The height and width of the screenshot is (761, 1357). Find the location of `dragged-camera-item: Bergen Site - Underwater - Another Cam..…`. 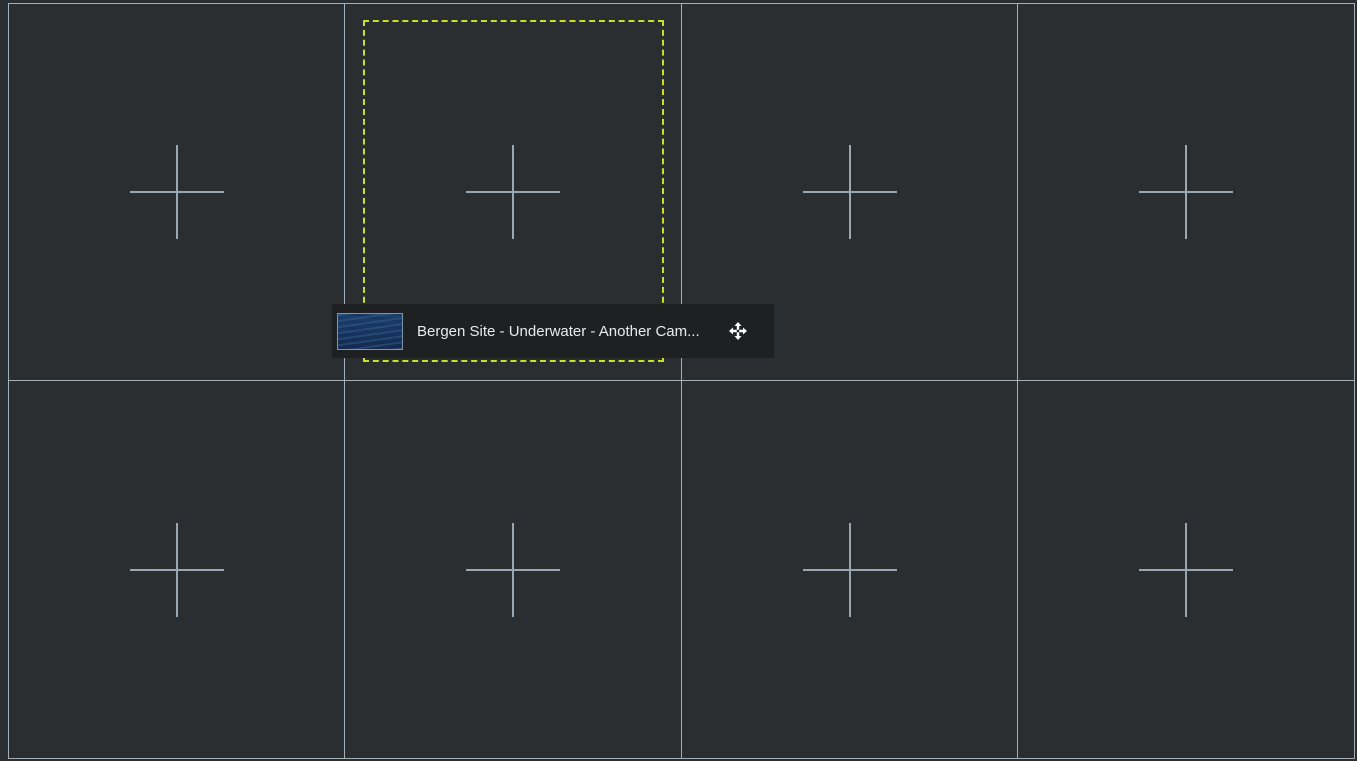

dragged-camera-item: Bergen Site - Underwater - Another Cam..… is located at coordinates (553, 331).